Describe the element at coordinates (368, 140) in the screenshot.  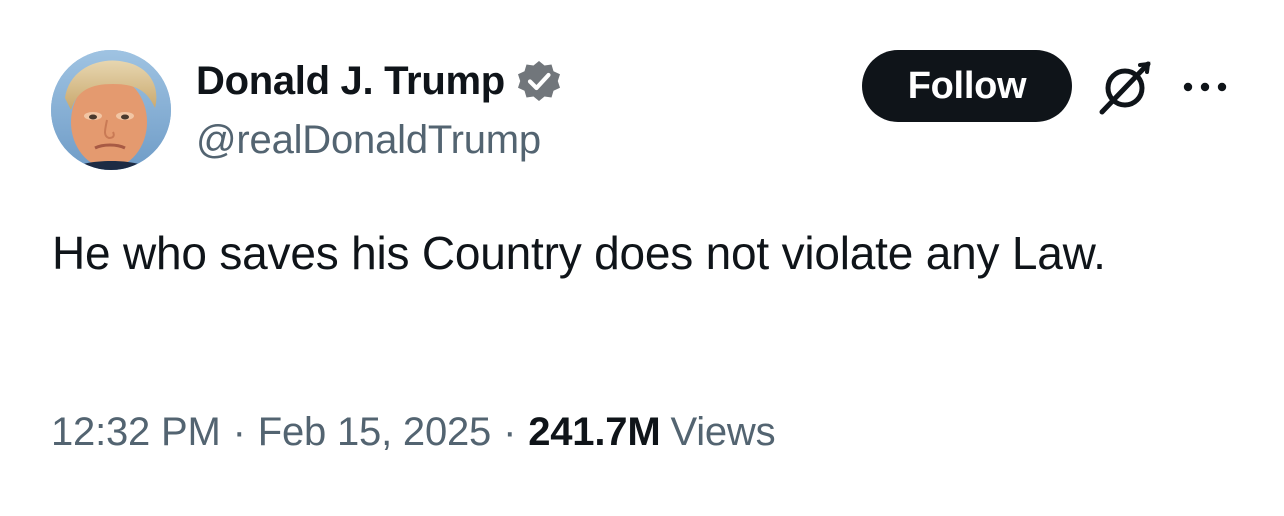
I see `author-handle: @realDonaldTrump` at that location.